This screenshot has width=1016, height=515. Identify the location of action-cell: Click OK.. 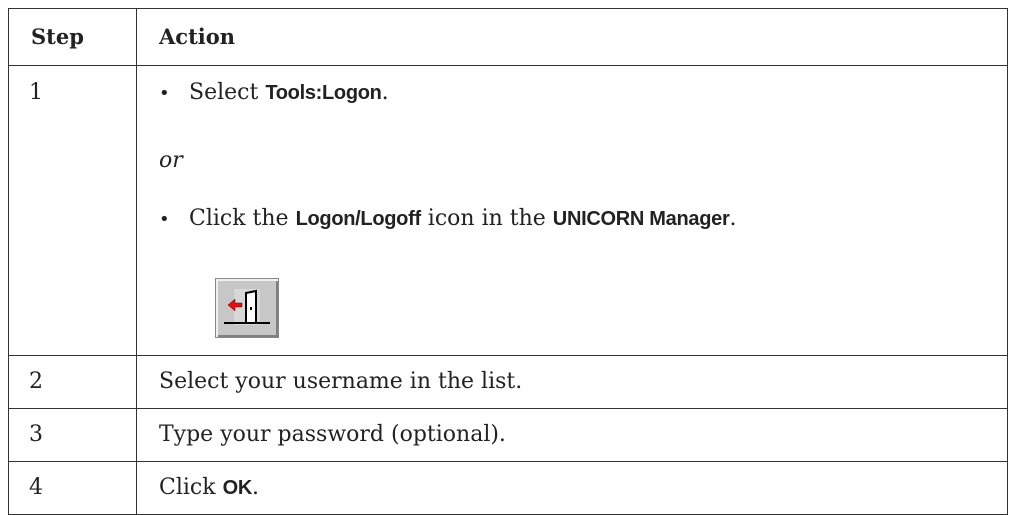
(572, 488).